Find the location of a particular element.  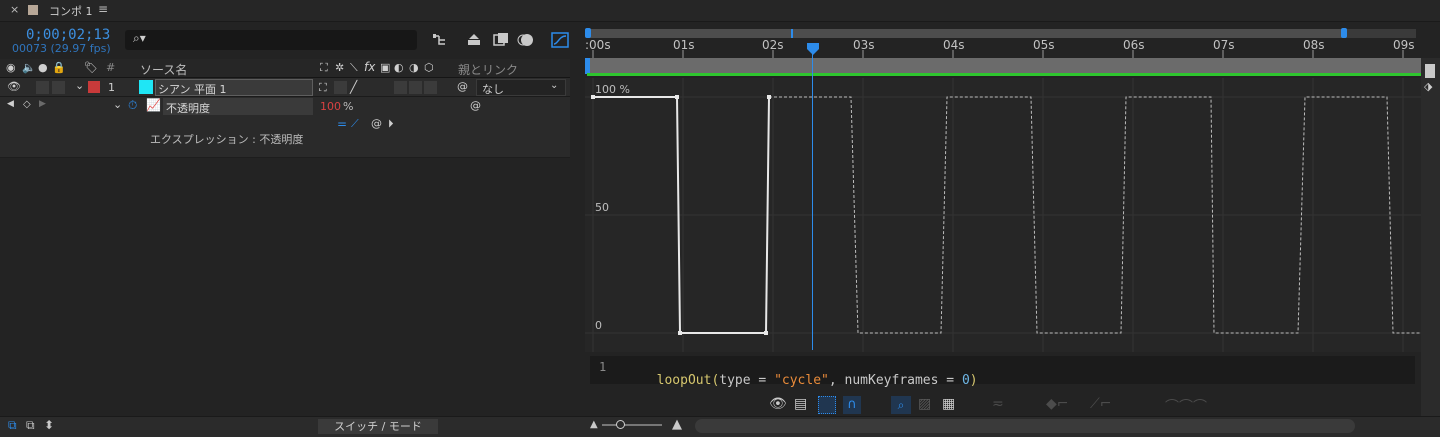

separate-dimensions-icon: ▦ is located at coordinates (948, 404).